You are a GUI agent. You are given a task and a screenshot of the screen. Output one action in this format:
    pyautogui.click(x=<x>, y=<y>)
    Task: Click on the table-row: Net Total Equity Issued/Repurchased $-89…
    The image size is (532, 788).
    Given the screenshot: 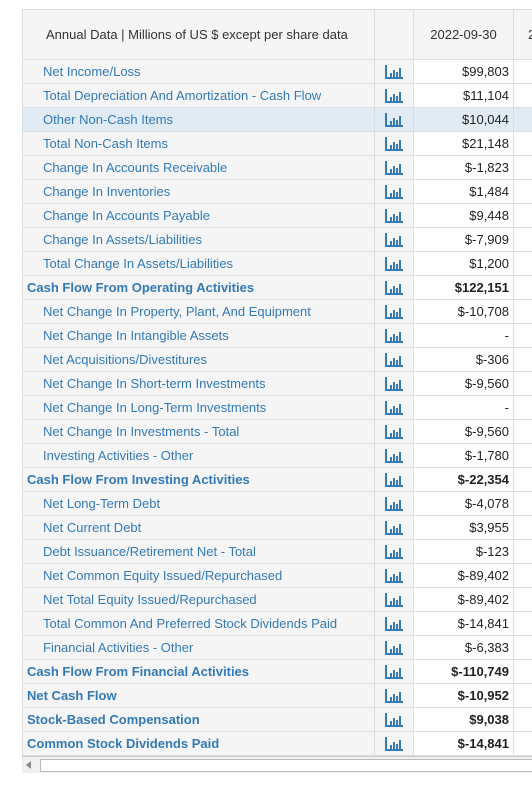 What is the action you would take?
    pyautogui.click(x=277, y=599)
    